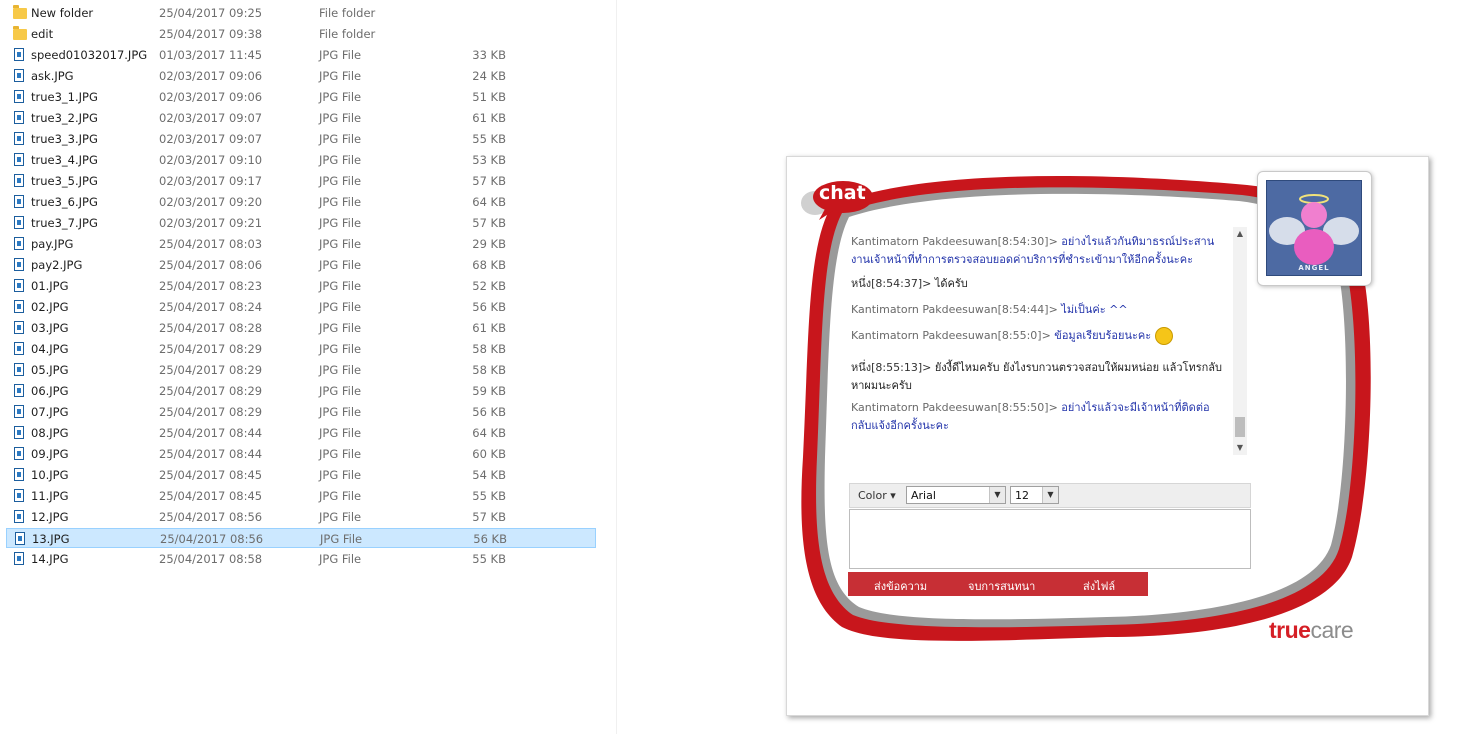 The image size is (1463, 734). I want to click on file-row: 02.JPG 25/04/2017 08:24 JPG File 56 KB, so click(301, 307).